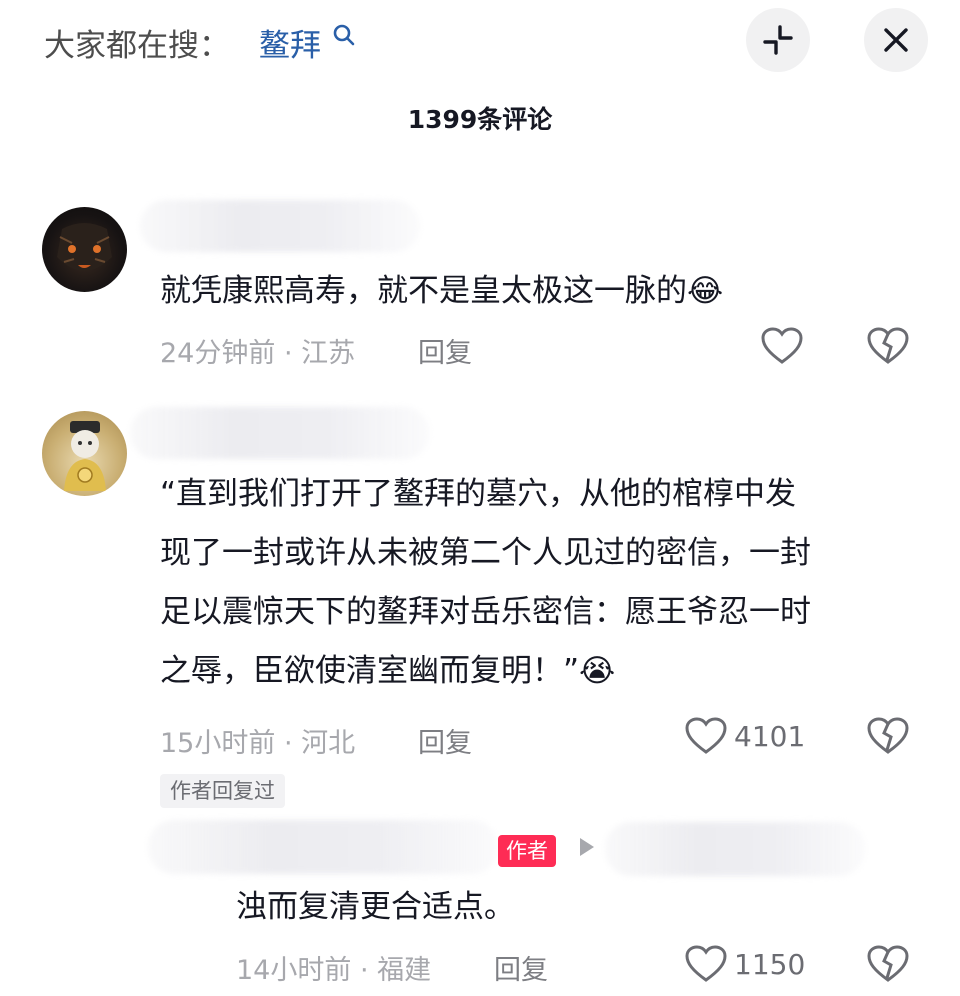 The image size is (960, 996). I want to click on tiger-avatar-image, so click(84, 247).